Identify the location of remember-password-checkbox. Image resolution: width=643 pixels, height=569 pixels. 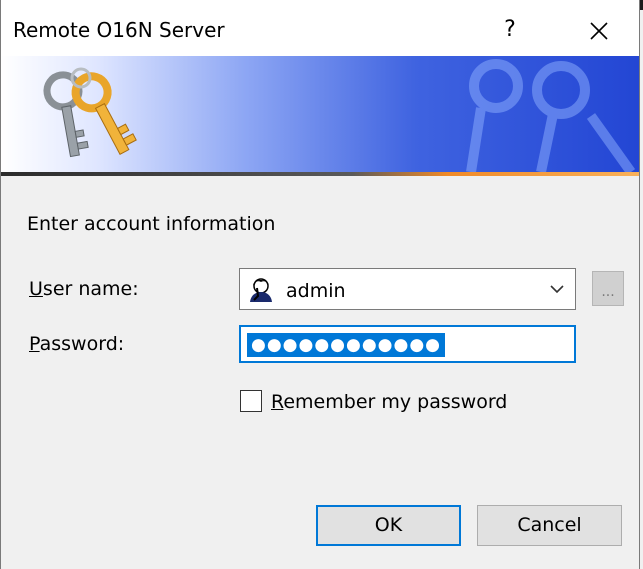
(251, 401).